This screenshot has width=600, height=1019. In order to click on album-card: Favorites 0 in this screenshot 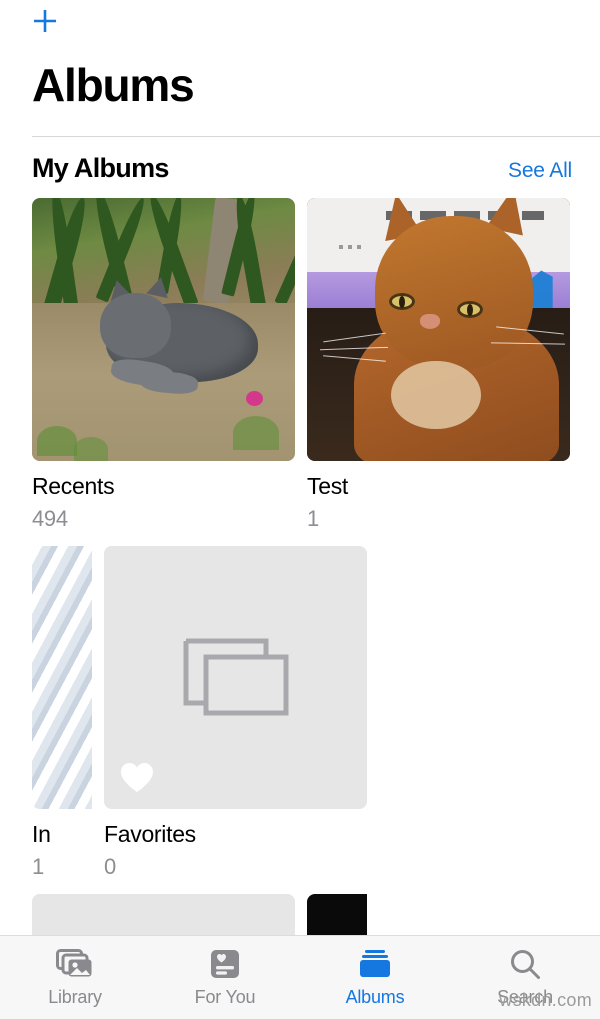, I will do `click(235, 713)`.